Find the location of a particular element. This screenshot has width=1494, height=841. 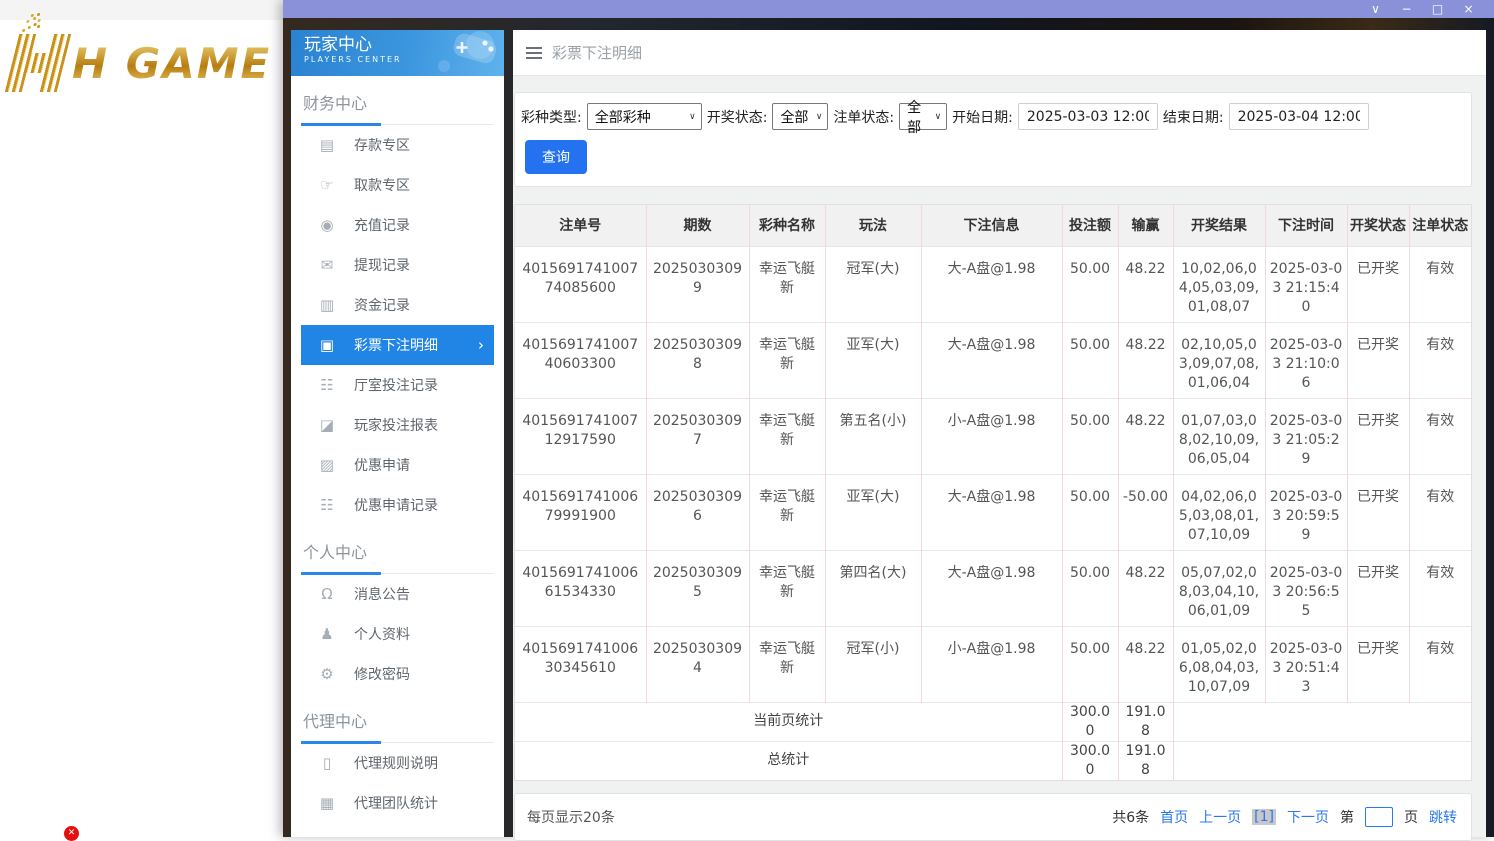

prev-page-link: 上一页 is located at coordinates (1220, 817).